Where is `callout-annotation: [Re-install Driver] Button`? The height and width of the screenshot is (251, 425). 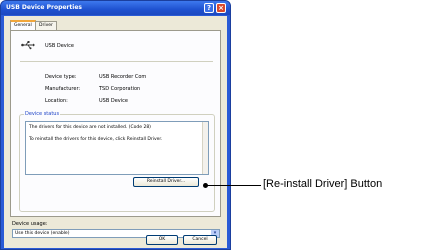
callout-annotation: [Re-install Driver] Button is located at coordinates (323, 184).